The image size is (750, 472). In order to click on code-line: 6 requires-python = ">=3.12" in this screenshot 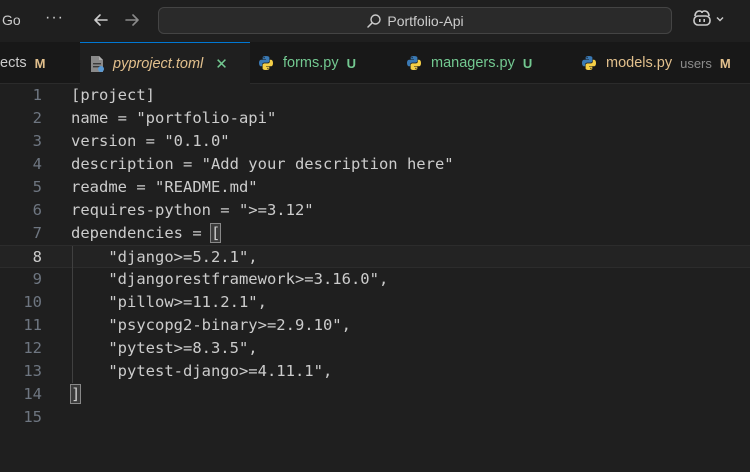, I will do `click(375, 210)`.